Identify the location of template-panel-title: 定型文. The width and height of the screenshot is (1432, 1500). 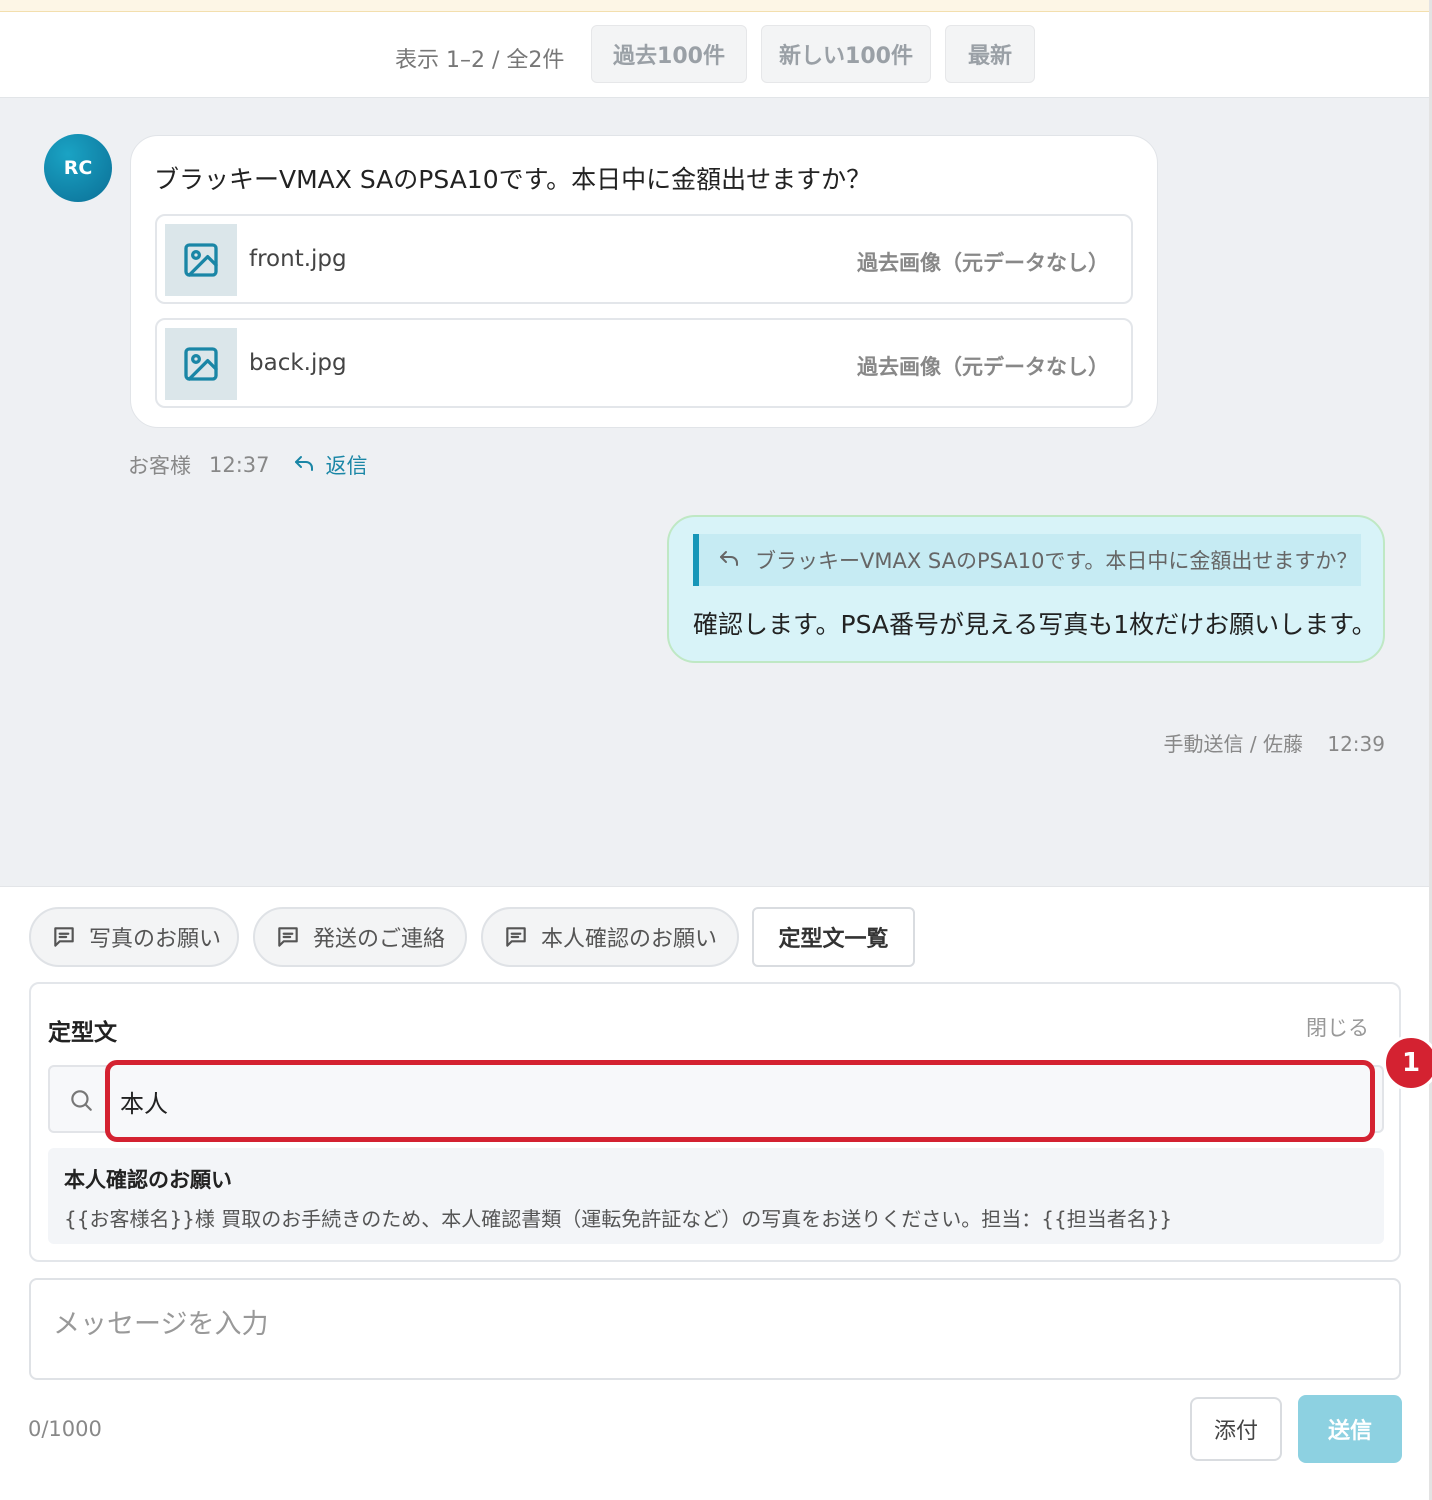
(82, 1033).